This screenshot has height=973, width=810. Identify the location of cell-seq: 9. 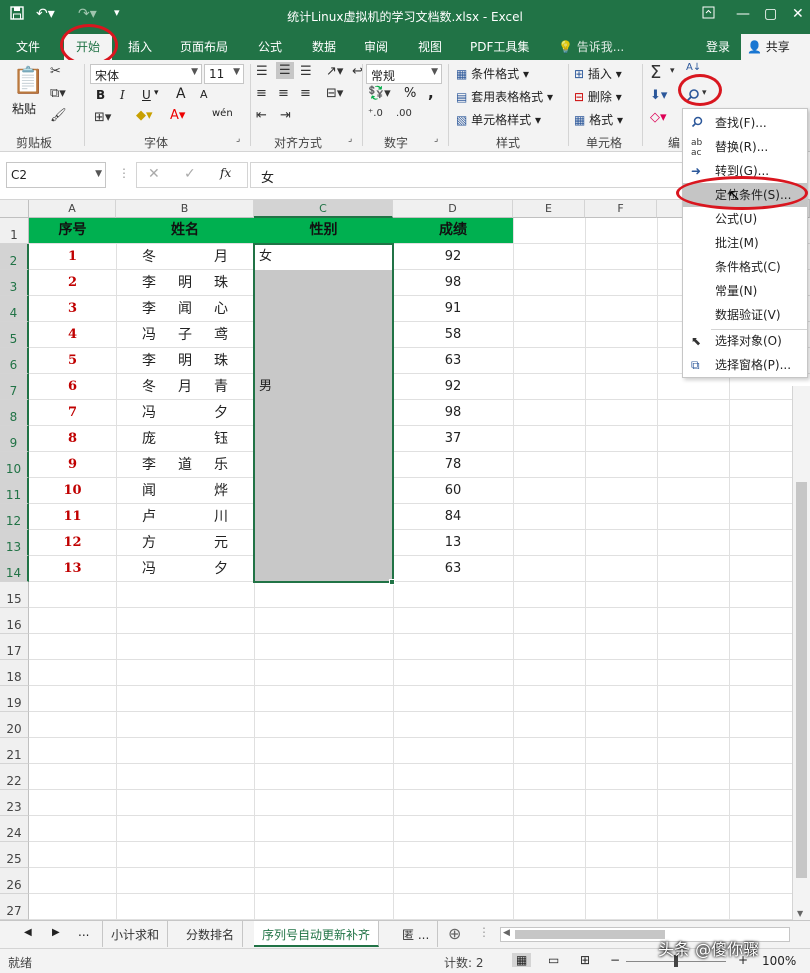
(72, 465).